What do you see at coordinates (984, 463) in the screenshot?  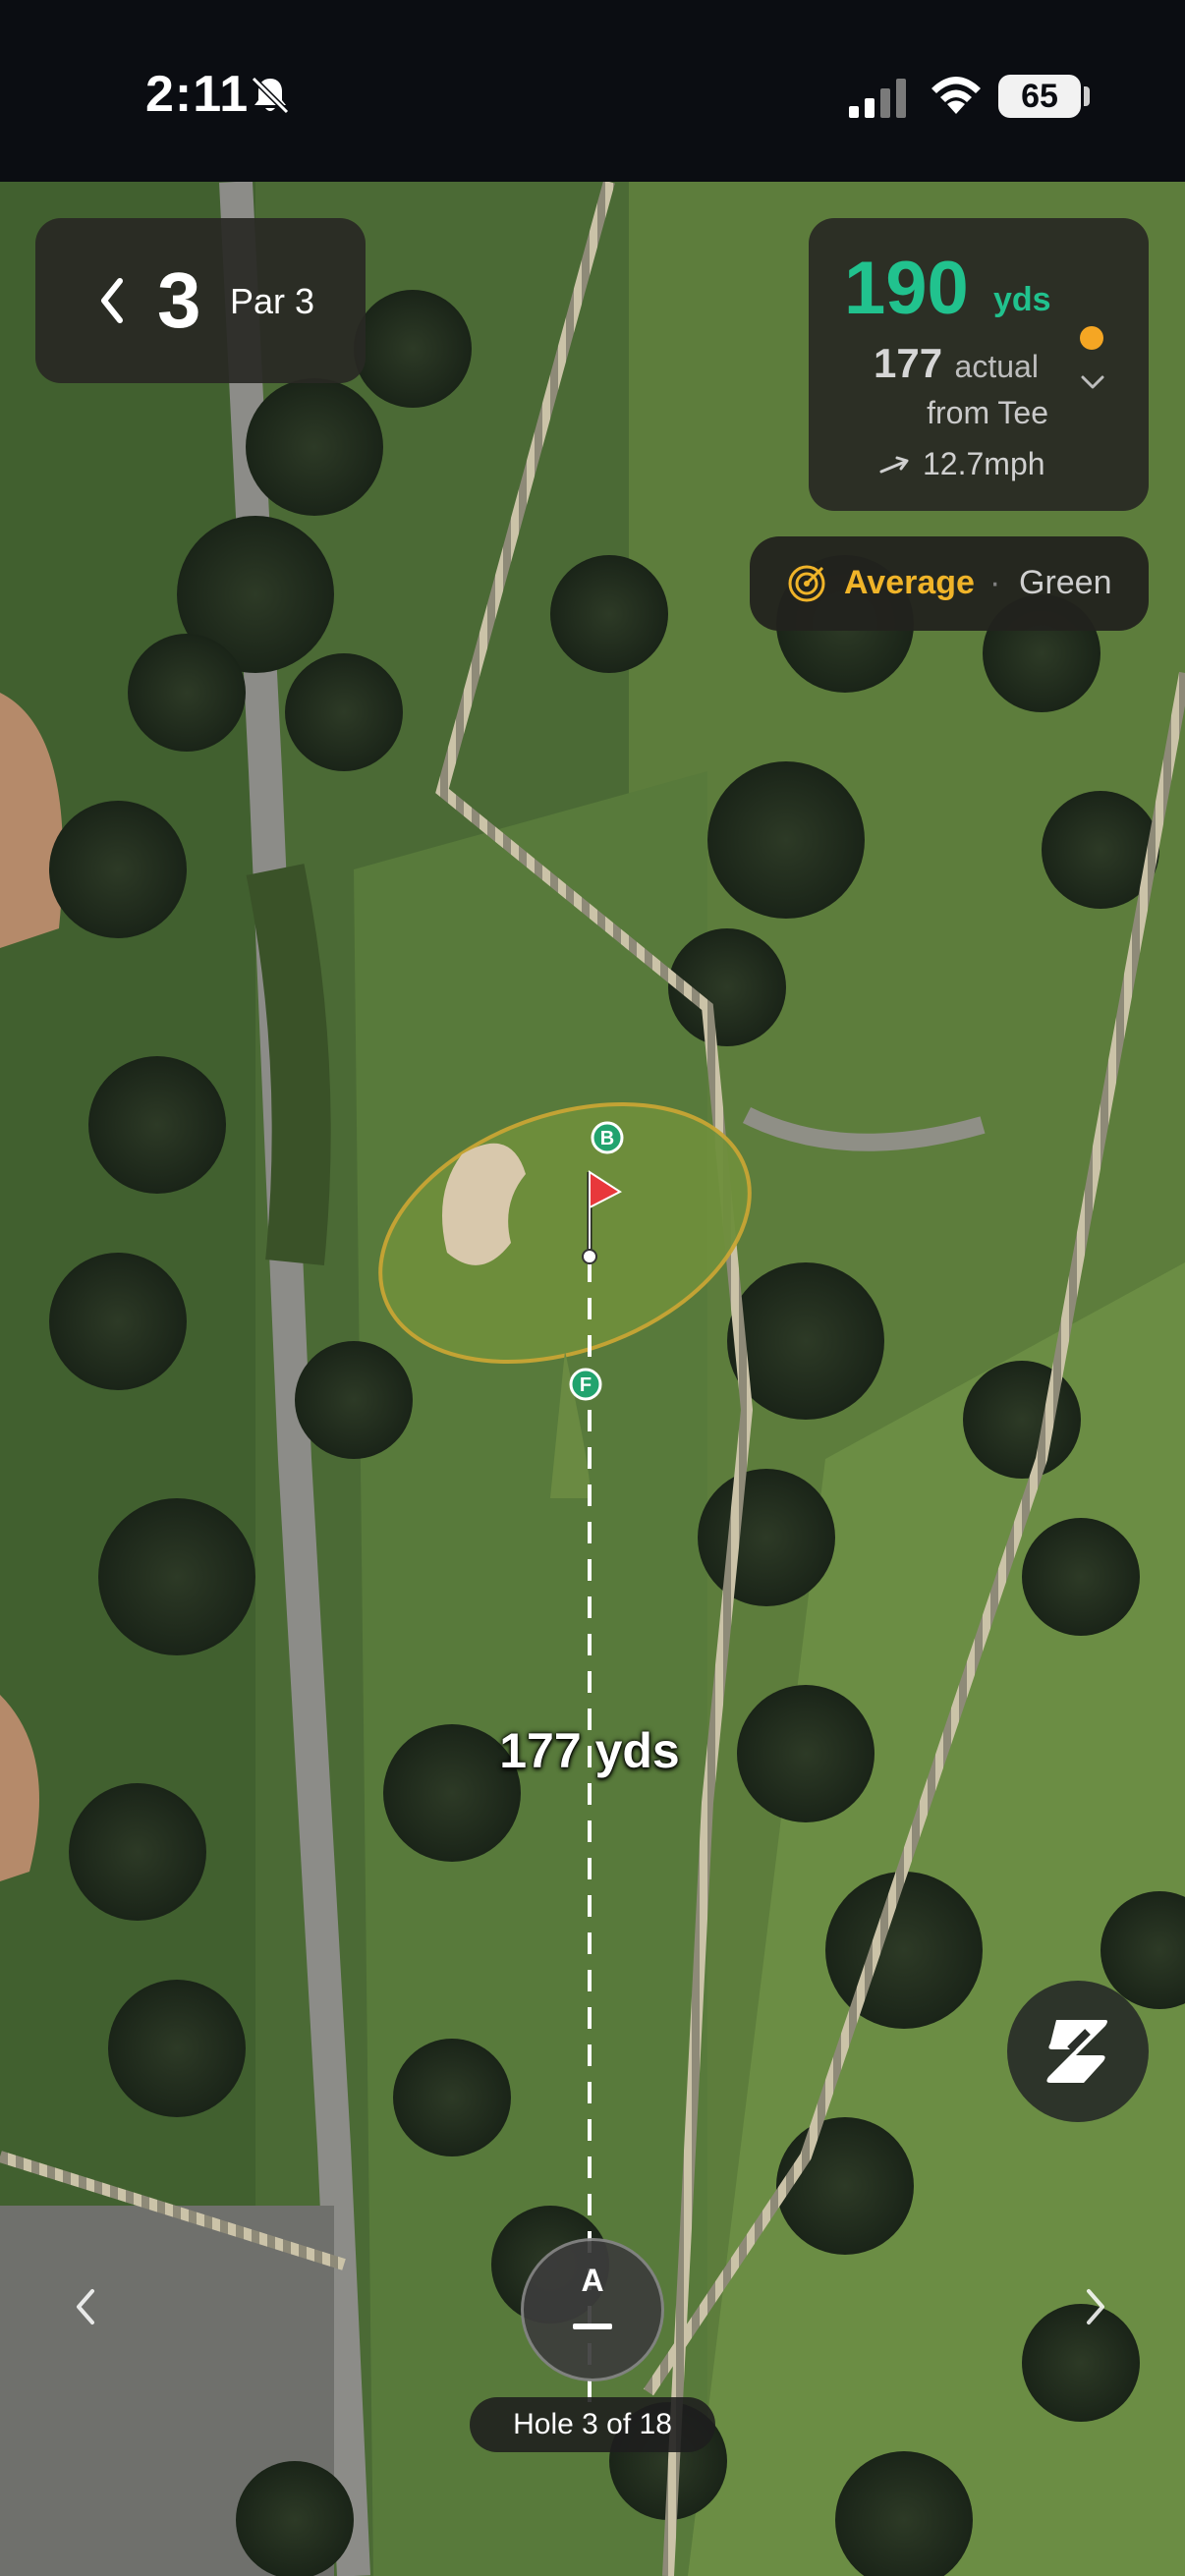 I see `wind-speed: 12.7mph` at bounding box center [984, 463].